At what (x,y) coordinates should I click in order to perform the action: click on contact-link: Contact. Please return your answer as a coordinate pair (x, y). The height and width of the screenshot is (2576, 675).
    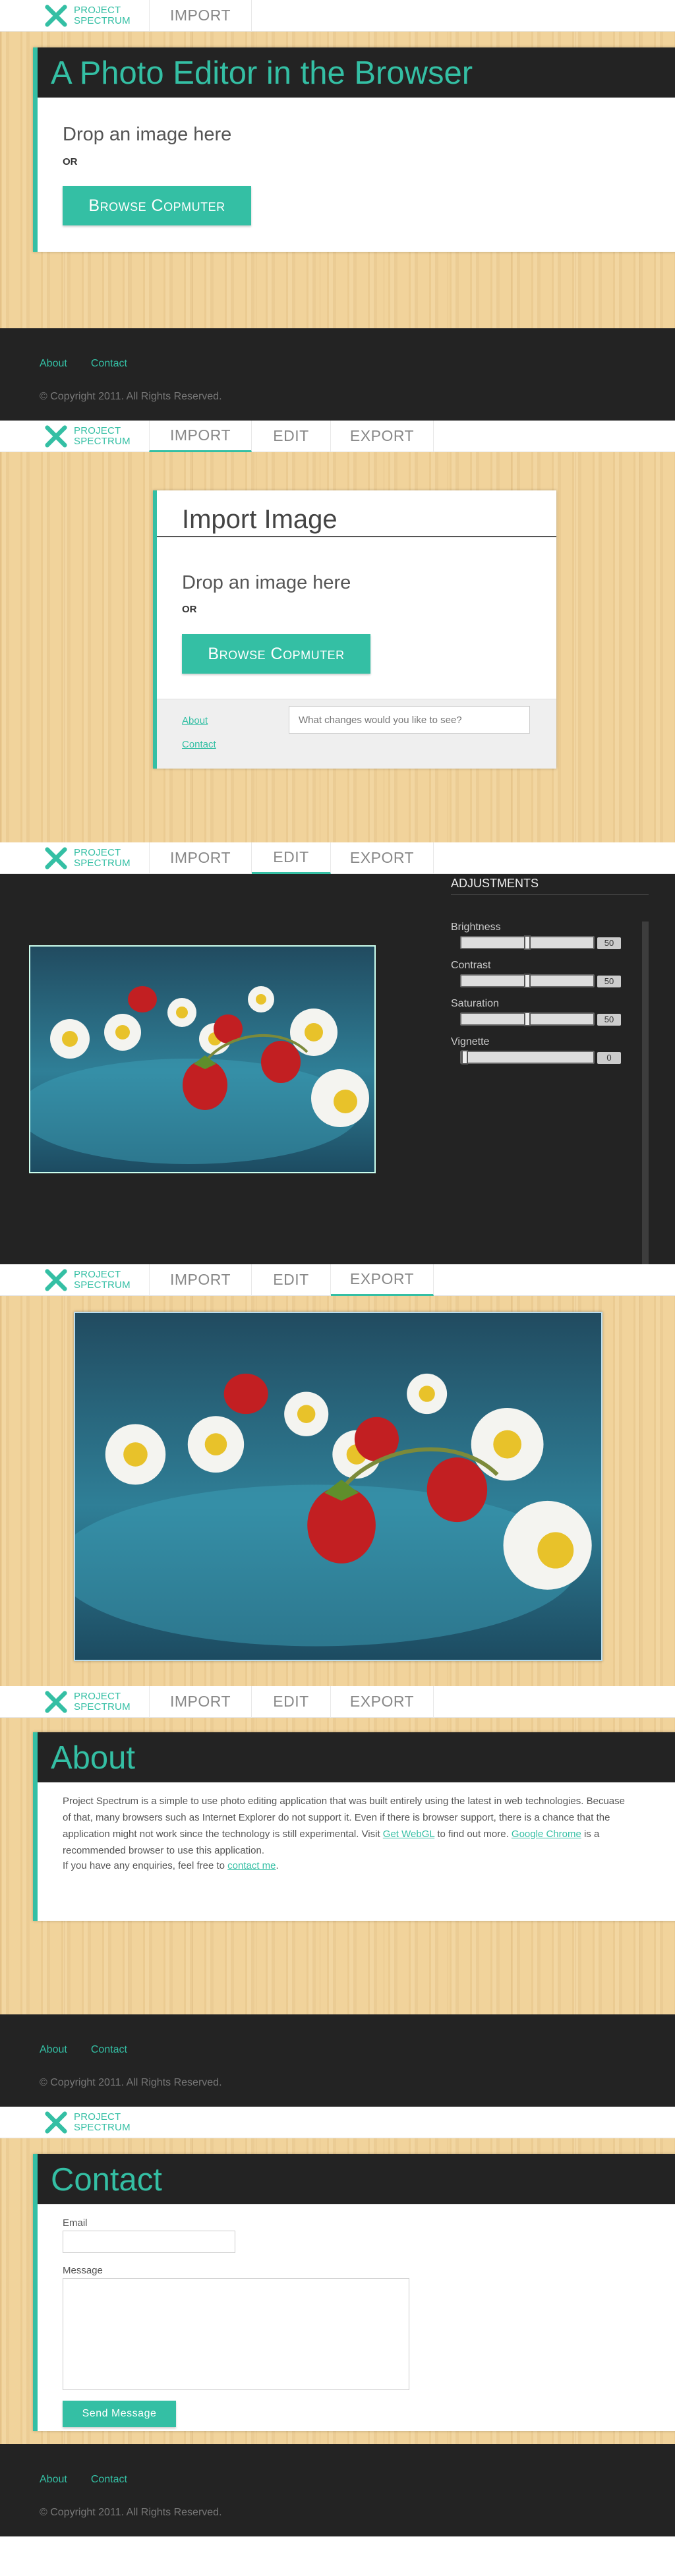
    Looking at the image, I should click on (199, 745).